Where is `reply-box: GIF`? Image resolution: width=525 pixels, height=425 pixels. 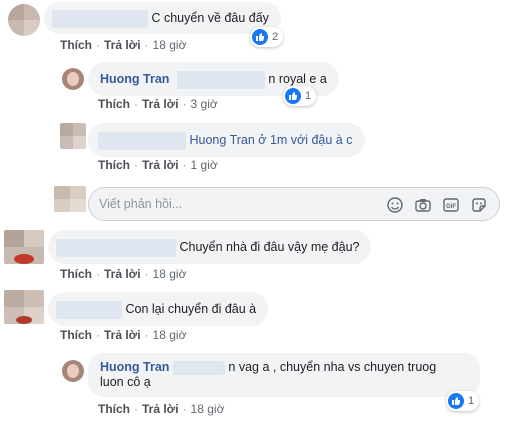 reply-box: GIF is located at coordinates (294, 204).